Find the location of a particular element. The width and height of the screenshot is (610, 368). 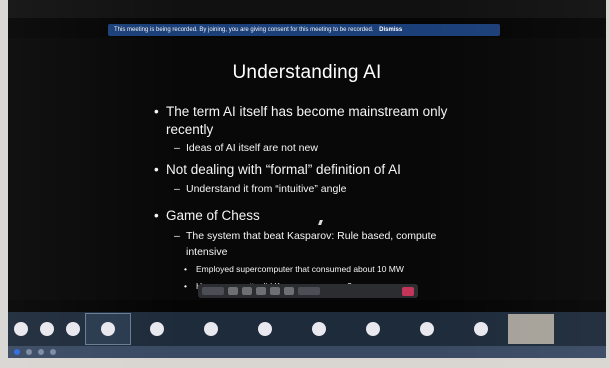

start-icon is located at coordinates (17, 352).